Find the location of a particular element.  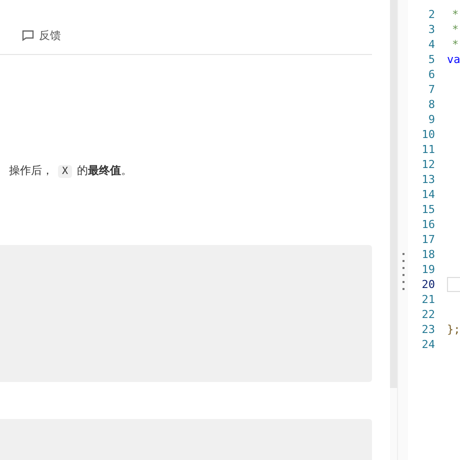

code-editor: 2 * 3 * 4 * 5 va 6 7 8 9 10 11 12 13 14 15 16 17 18 19 20 21 22 23 }; 24 is located at coordinates (434, 230).